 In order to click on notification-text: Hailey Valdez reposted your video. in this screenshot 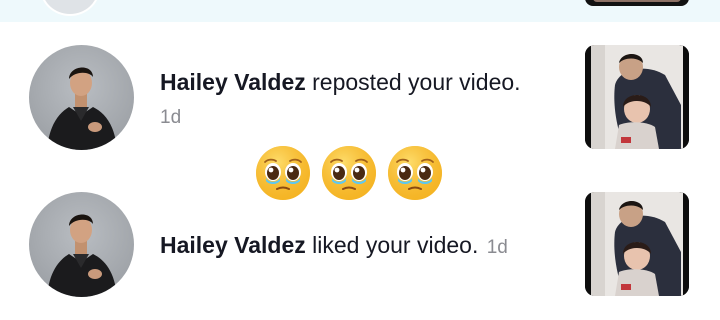, I will do `click(340, 82)`.